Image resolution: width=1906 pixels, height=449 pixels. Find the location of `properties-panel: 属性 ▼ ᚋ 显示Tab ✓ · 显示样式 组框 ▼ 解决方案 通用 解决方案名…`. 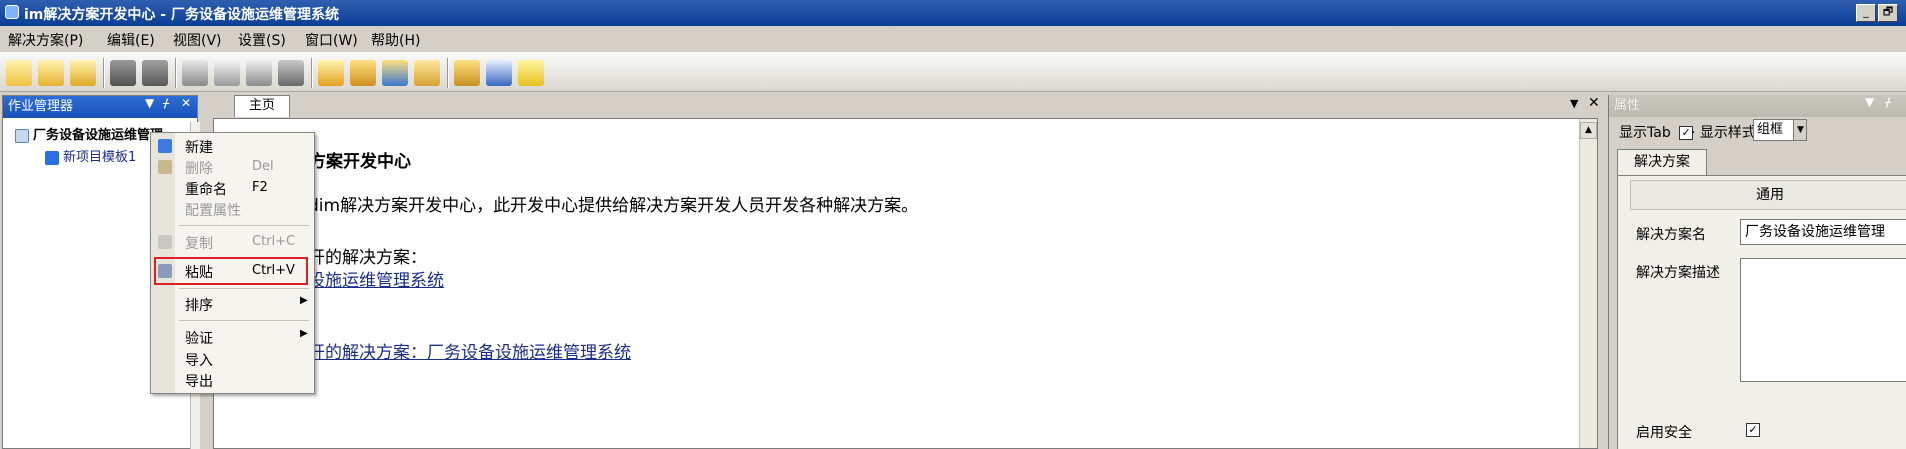

properties-panel: 属性 ▼ ᚋ 显示Tab ✓ · 显示样式 组框 ▼ 解决方案 通用 解决方案名… is located at coordinates (1757, 272).